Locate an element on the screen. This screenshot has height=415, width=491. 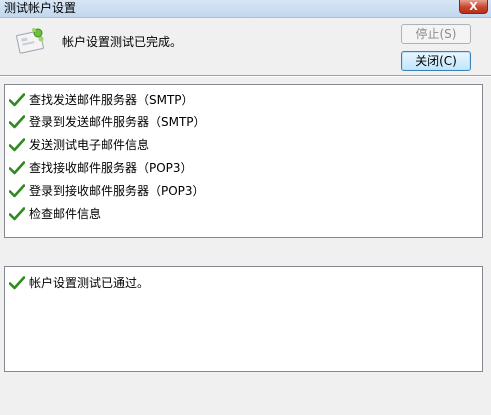
close-icon: X is located at coordinates (473, 6).